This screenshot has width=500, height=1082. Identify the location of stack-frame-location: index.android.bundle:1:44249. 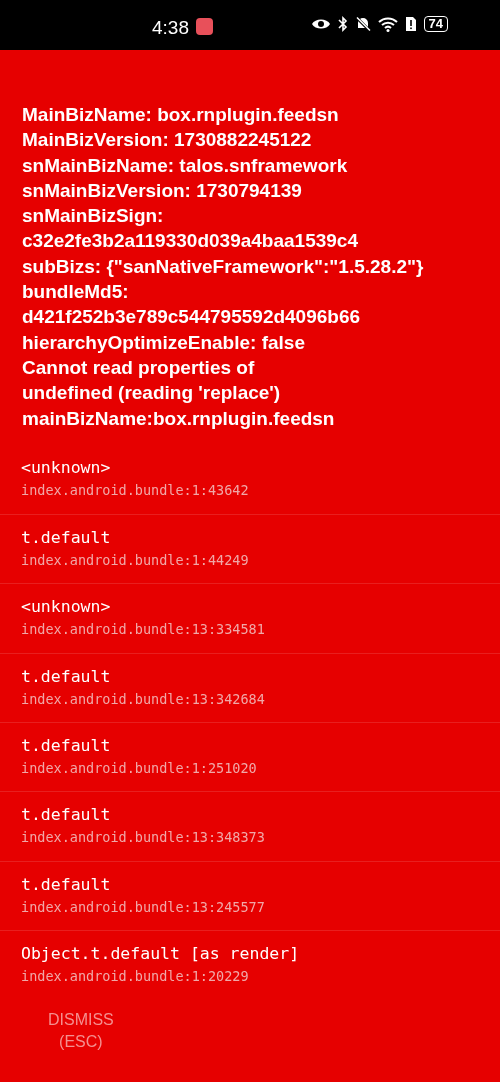
(135, 561).